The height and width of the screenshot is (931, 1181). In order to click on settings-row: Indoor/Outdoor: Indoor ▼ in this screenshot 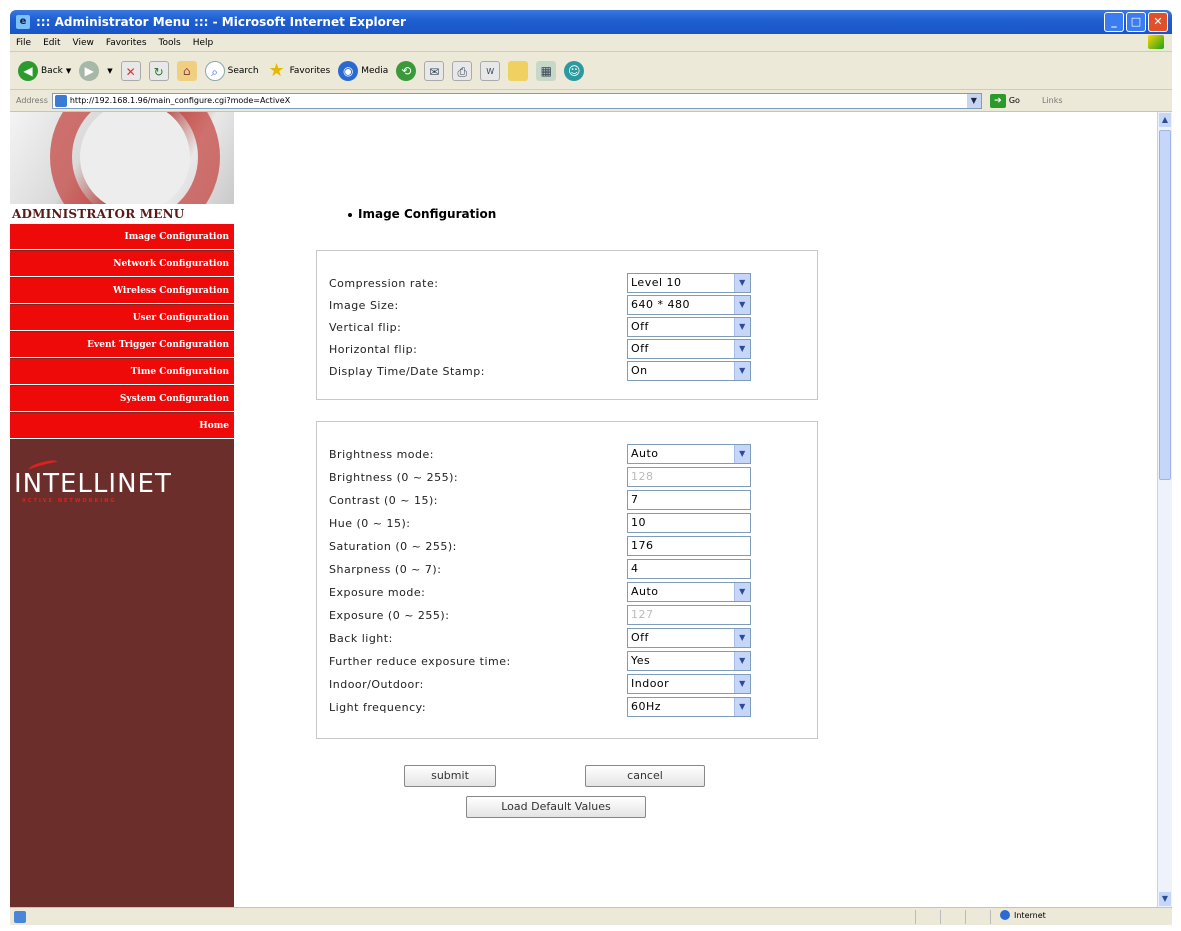, I will do `click(569, 685)`.